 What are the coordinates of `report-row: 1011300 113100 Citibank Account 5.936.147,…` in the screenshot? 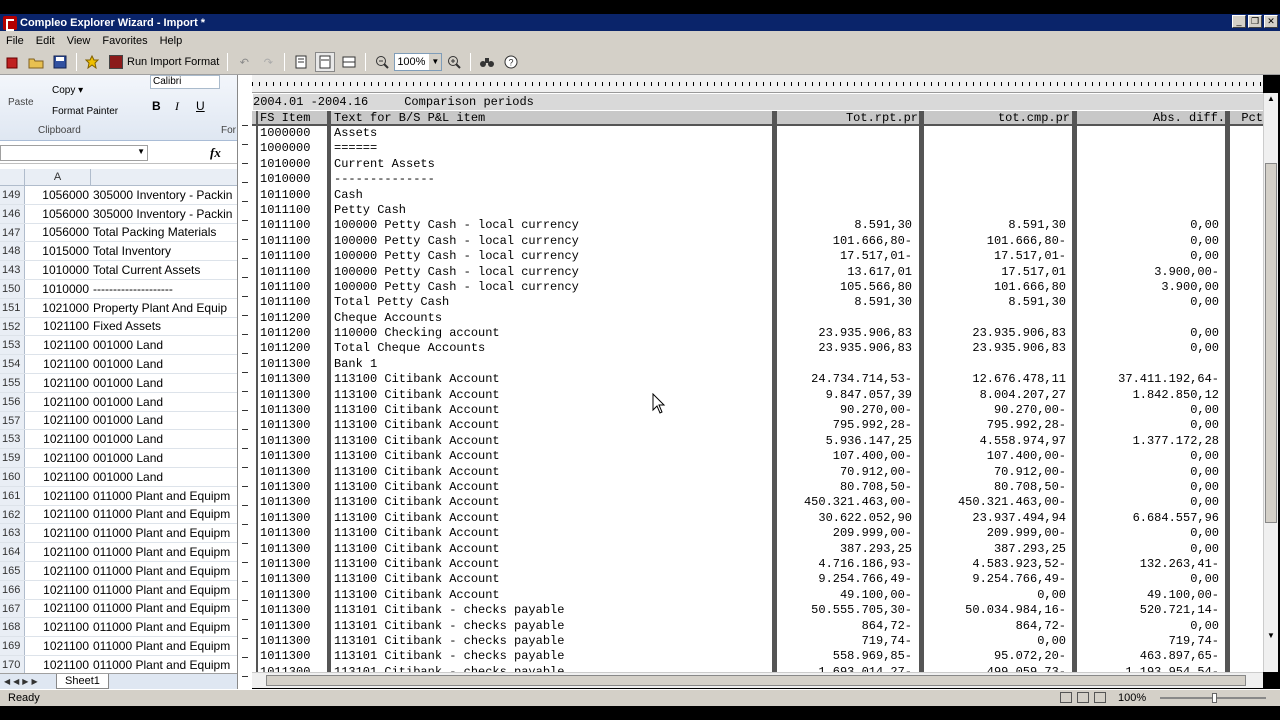 It's located at (757, 441).